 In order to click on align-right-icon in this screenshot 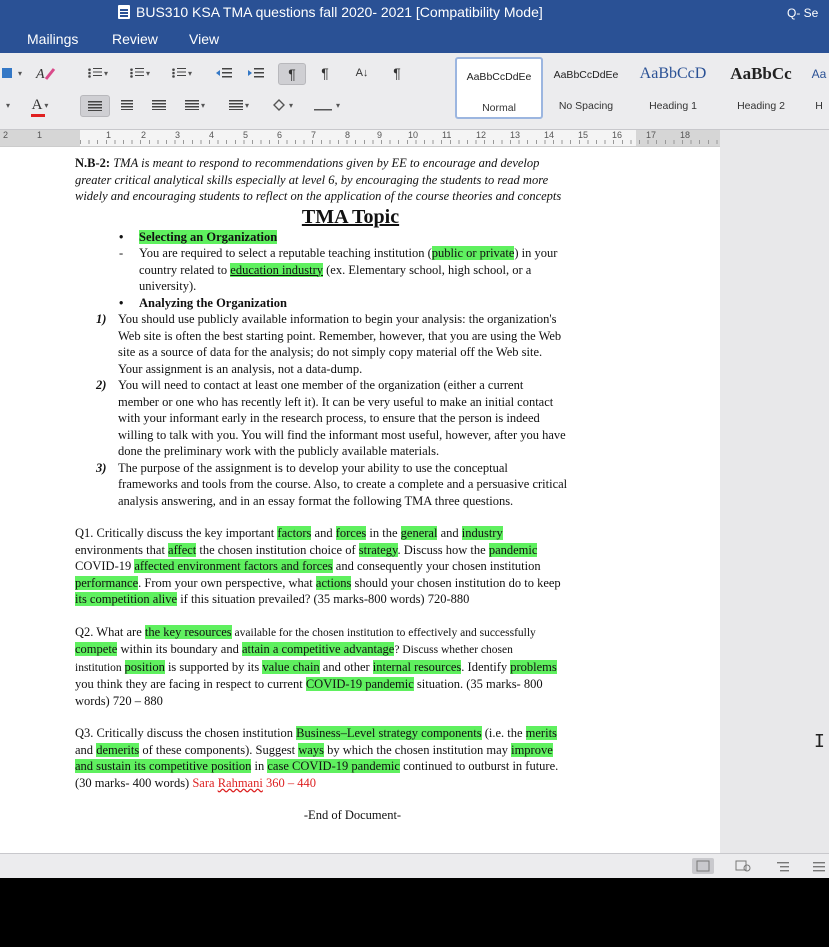, I will do `click(159, 105)`.